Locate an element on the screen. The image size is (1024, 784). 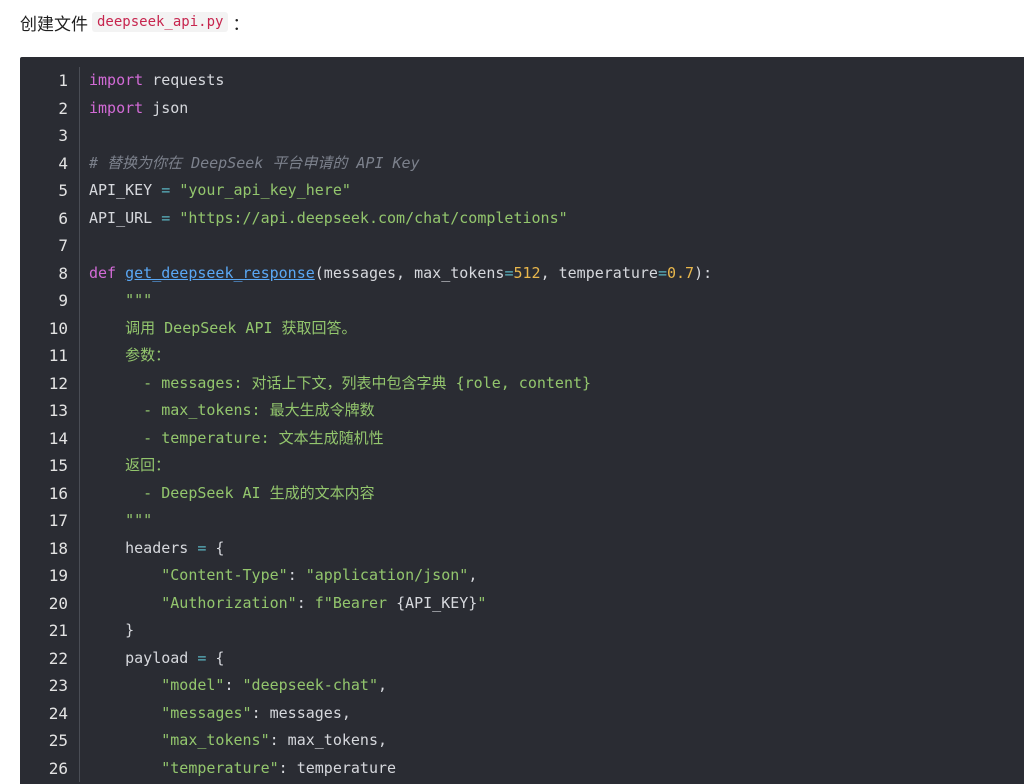
code-line: 14 - temperature: 文本生成随机性 is located at coordinates (522, 438).